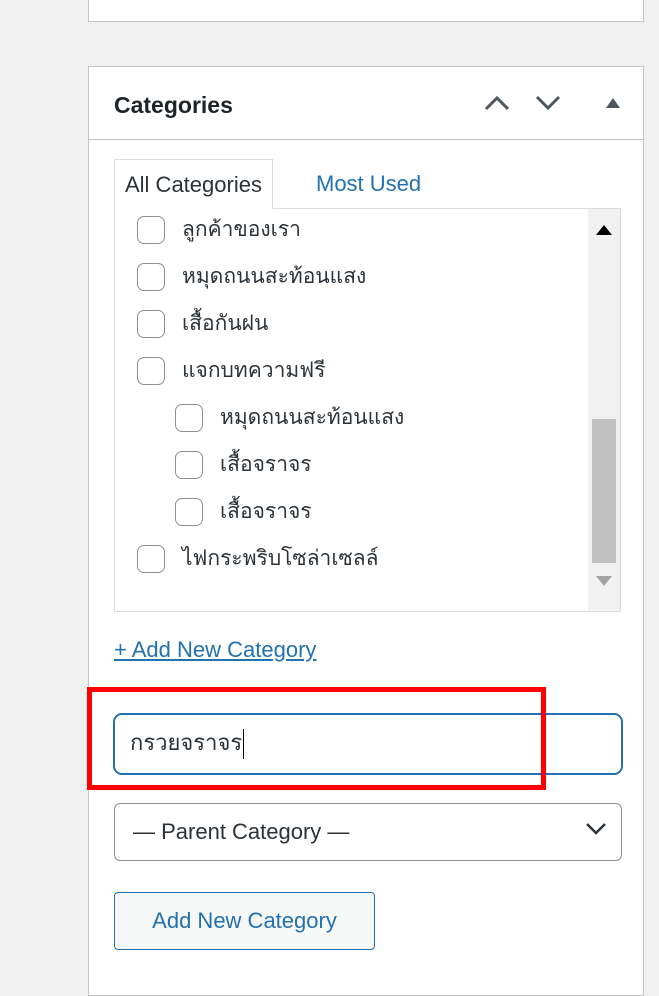 Image resolution: width=659 pixels, height=996 pixels. I want to click on category-item: ไฟกระพริบโซล่าเซลล์, so click(258, 558).